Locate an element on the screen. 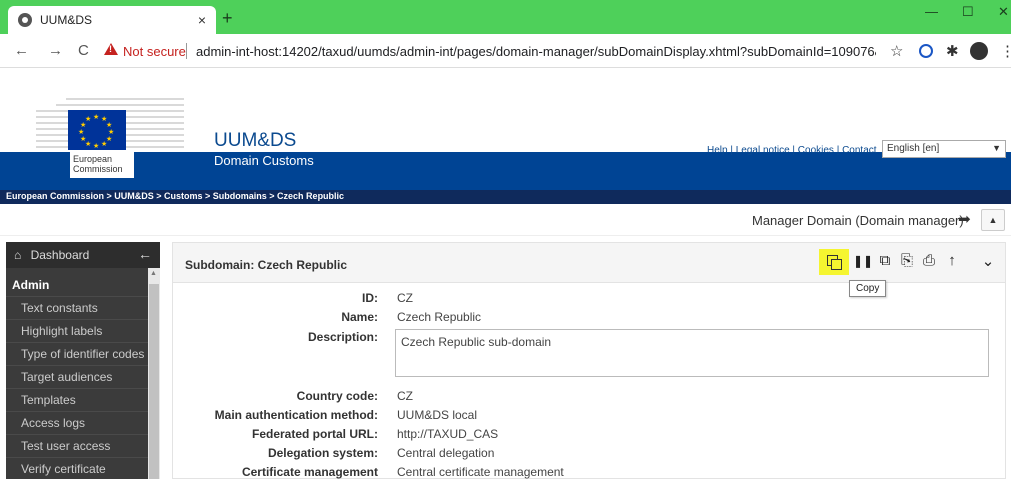  browser-menu-icon: ⋮ is located at coordinates (1005, 51).